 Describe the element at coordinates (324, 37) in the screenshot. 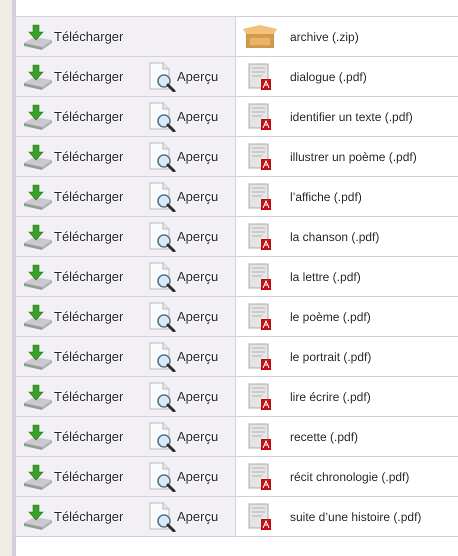

I see `file-name: archive (.zip)` at that location.